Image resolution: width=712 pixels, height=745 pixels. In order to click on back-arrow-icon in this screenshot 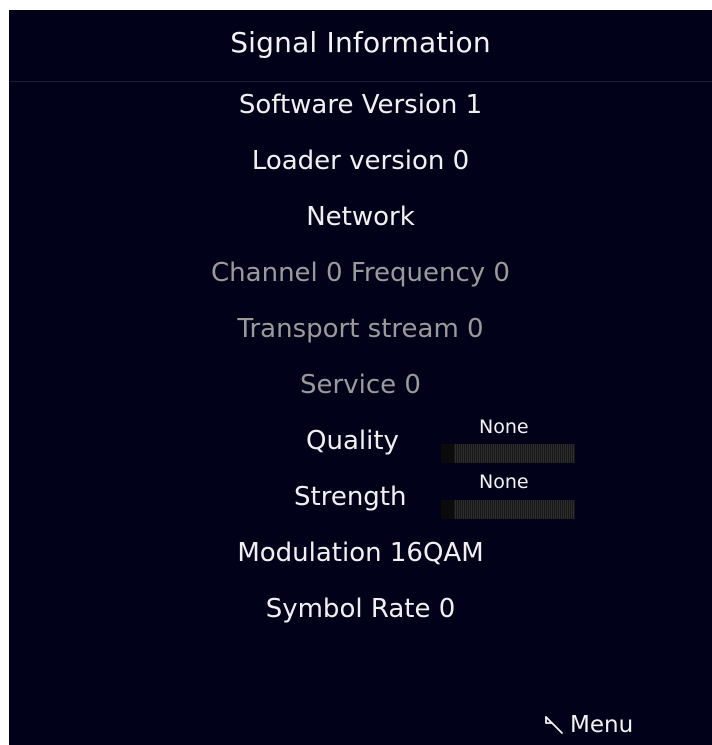, I will do `click(554, 725)`.